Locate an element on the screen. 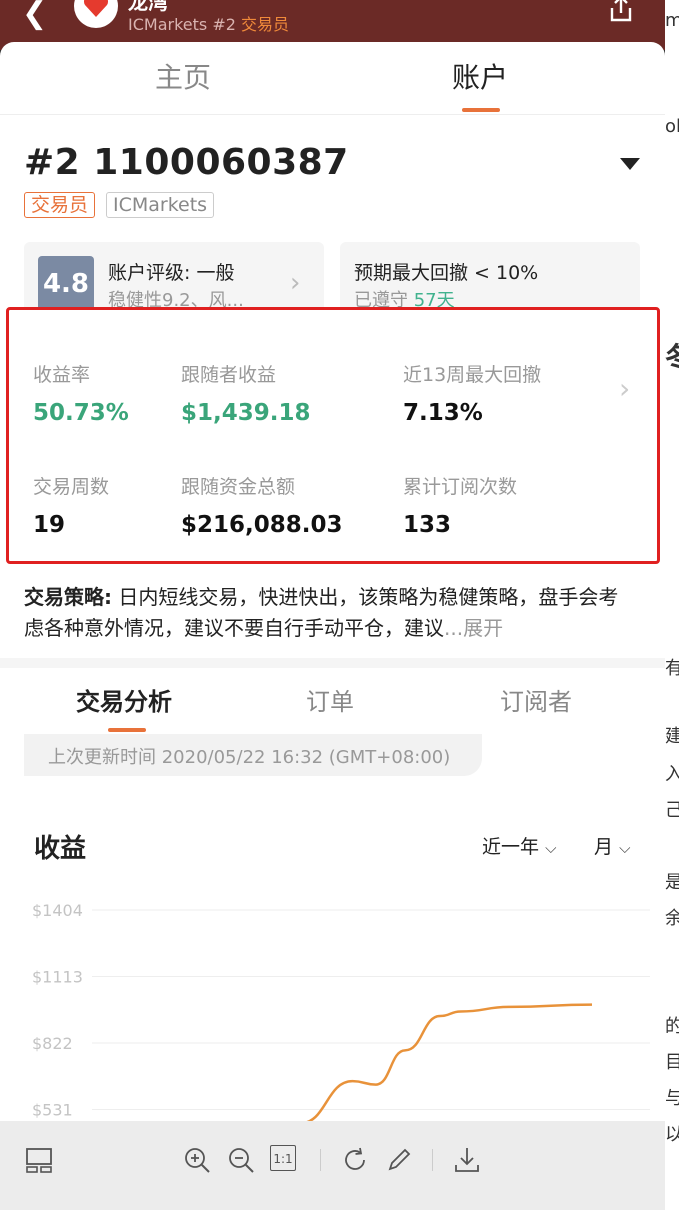 The width and height of the screenshot is (679, 1210). tab-trade-analysis: 交易分析 is located at coordinates (124, 699).